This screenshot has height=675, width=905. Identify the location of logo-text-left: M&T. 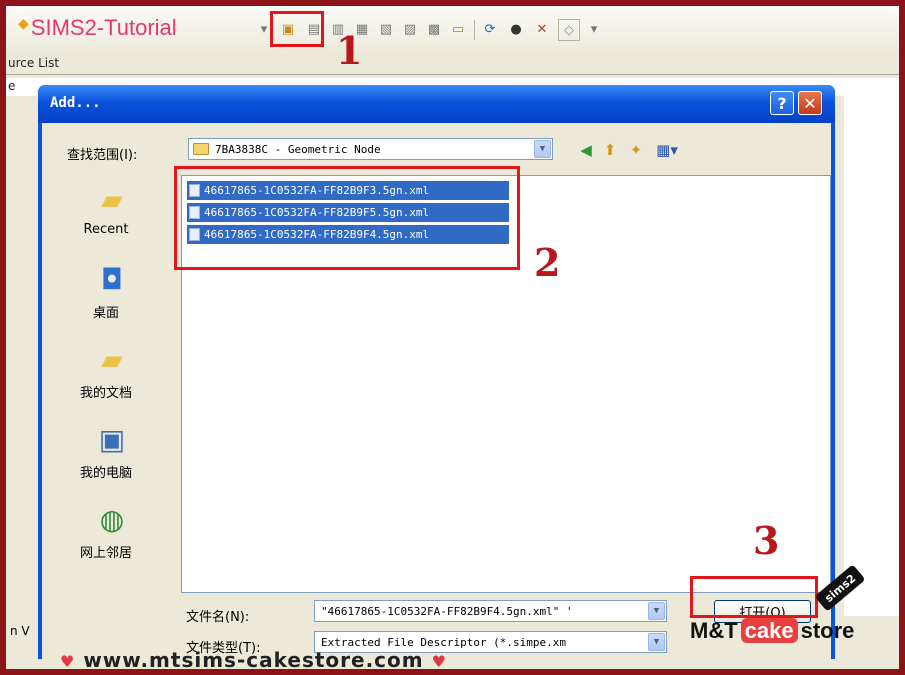
(714, 630).